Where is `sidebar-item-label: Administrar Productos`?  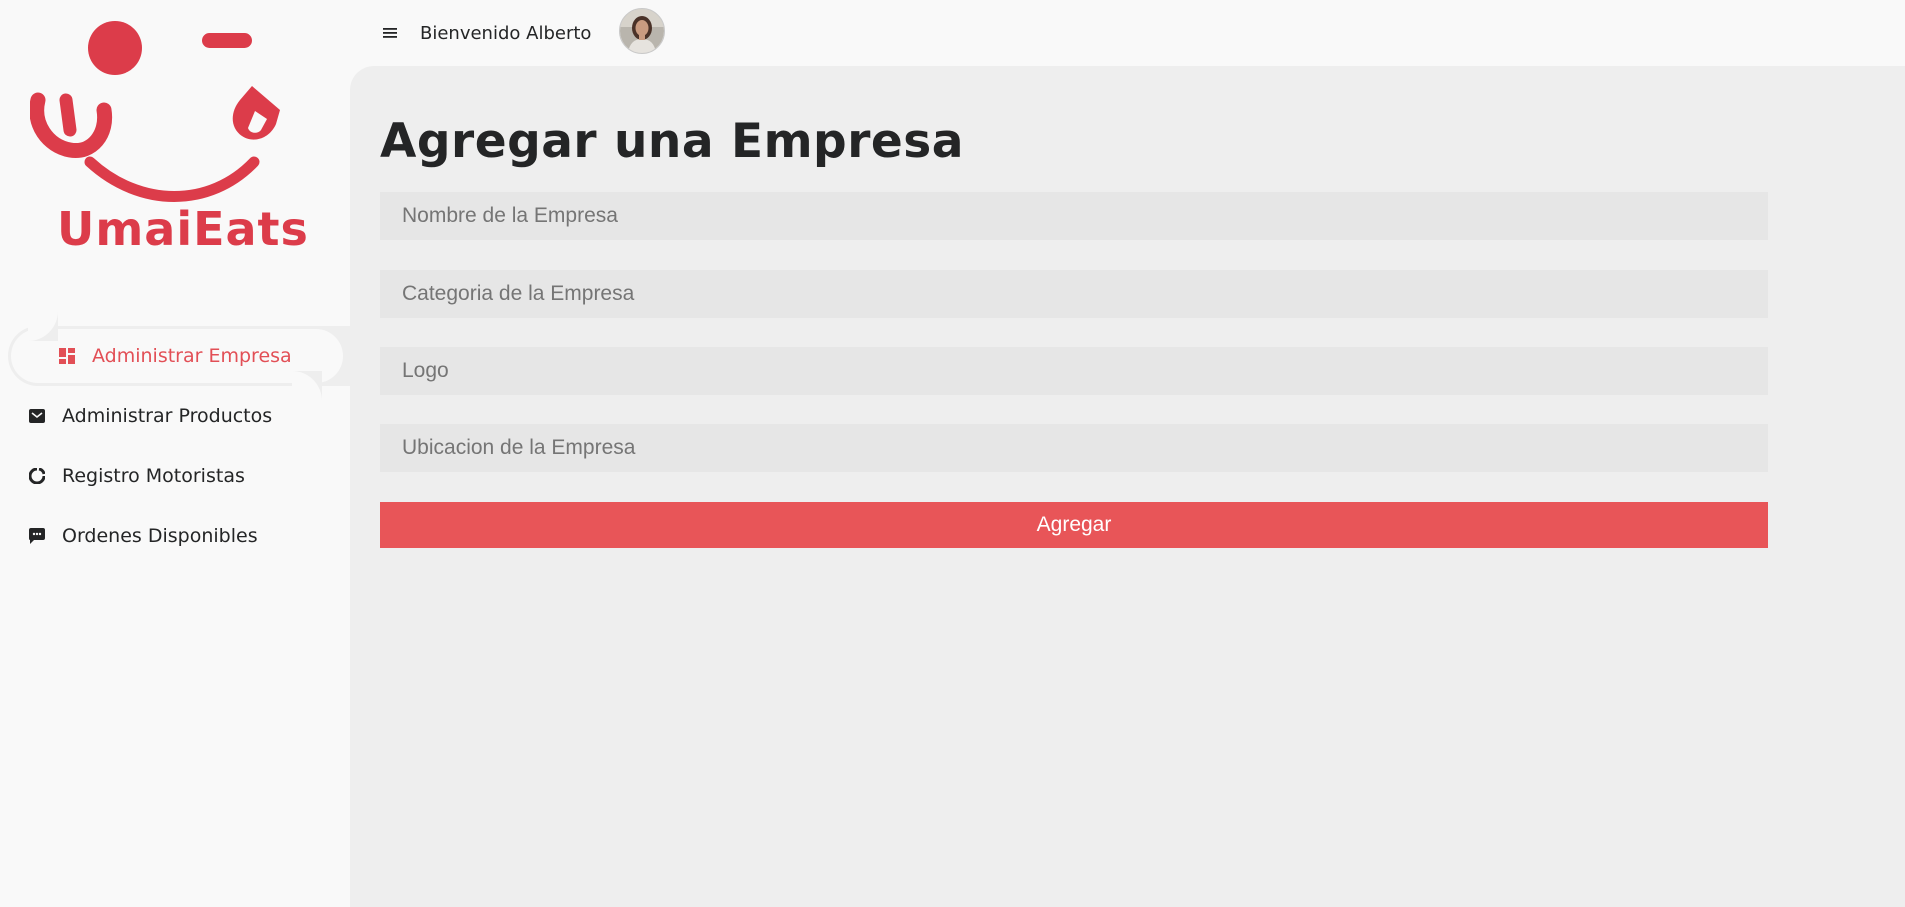
sidebar-item-label: Administrar Productos is located at coordinates (167, 416).